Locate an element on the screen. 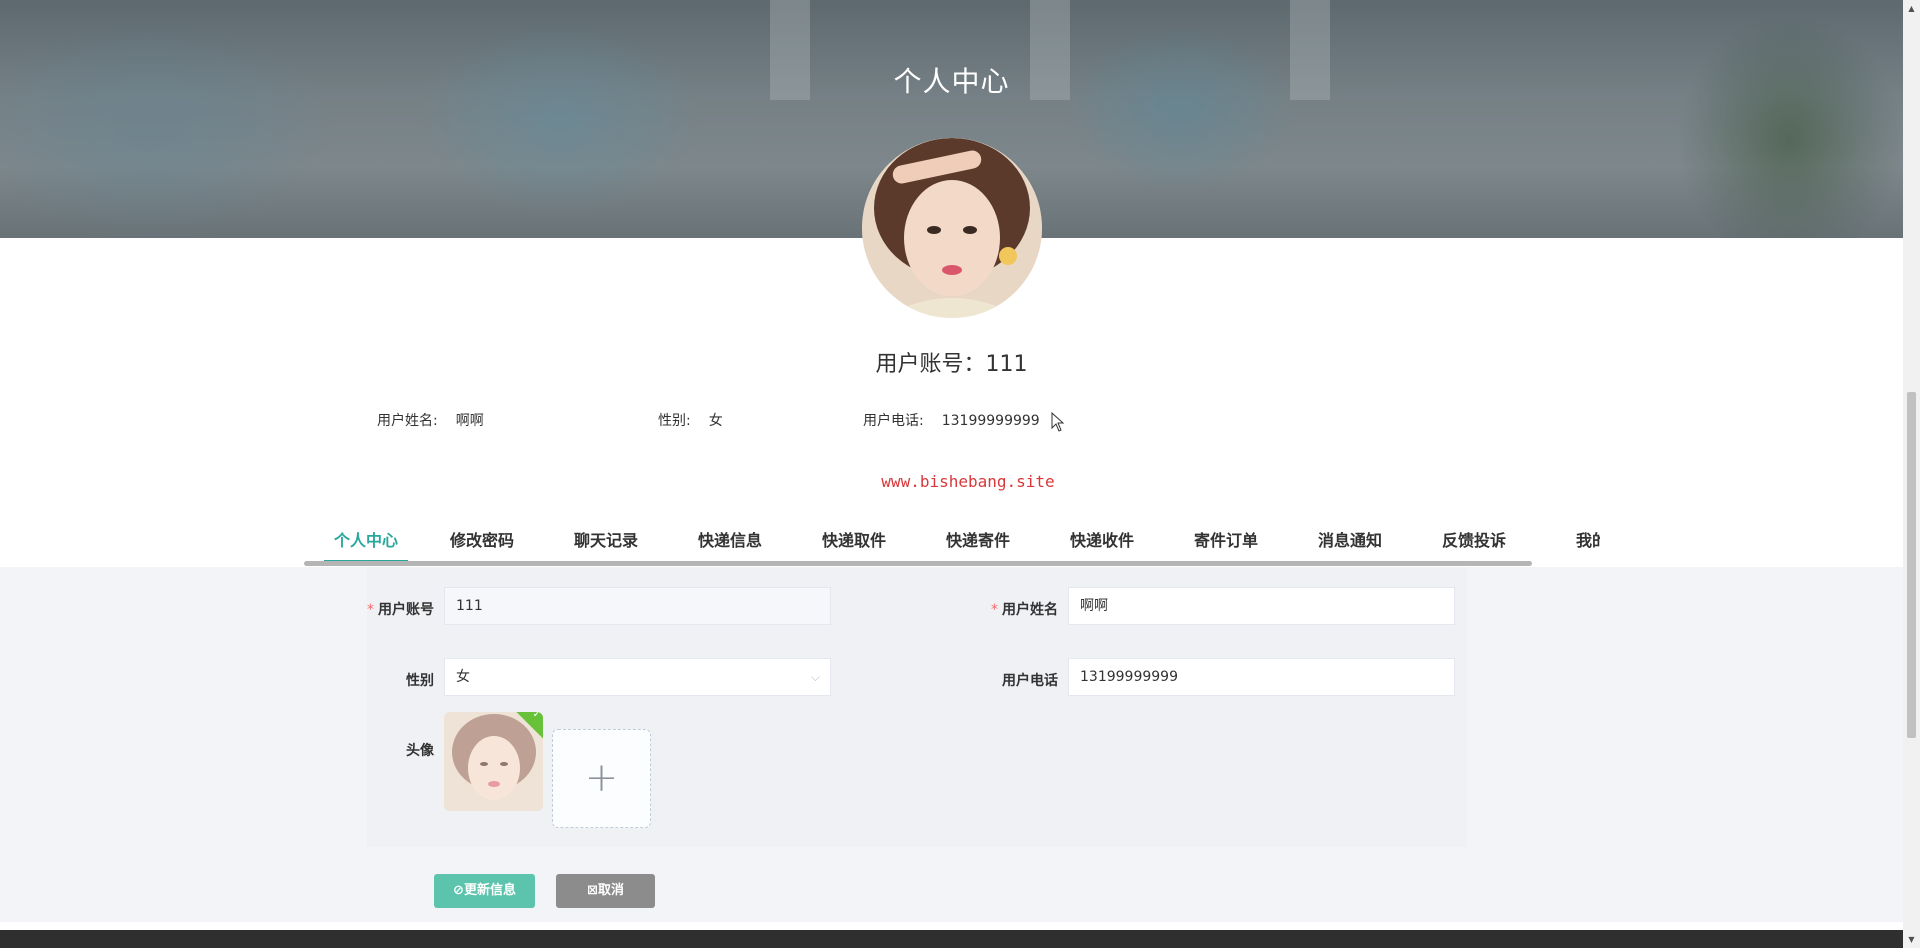  info-name-value: 啊啊 is located at coordinates (469, 421).